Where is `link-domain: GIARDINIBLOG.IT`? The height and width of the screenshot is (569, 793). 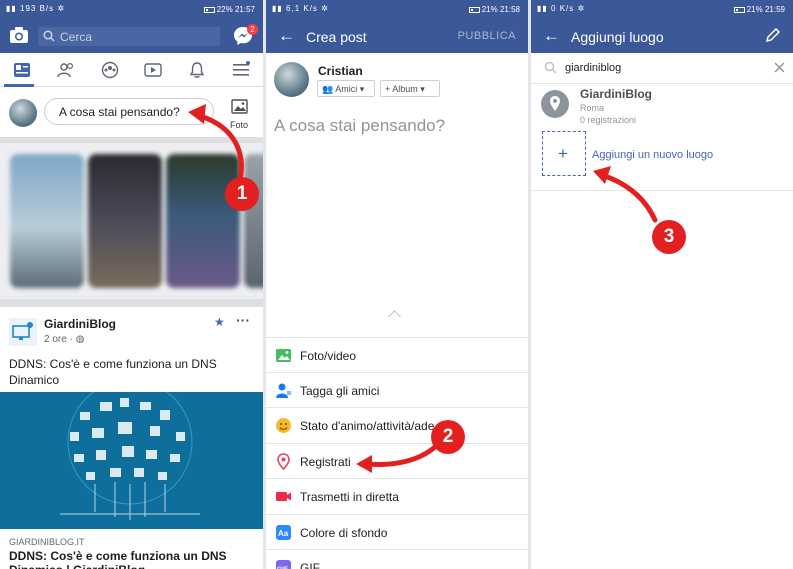
link-domain: GIARDINIBLOG.IT is located at coordinates (47, 542).